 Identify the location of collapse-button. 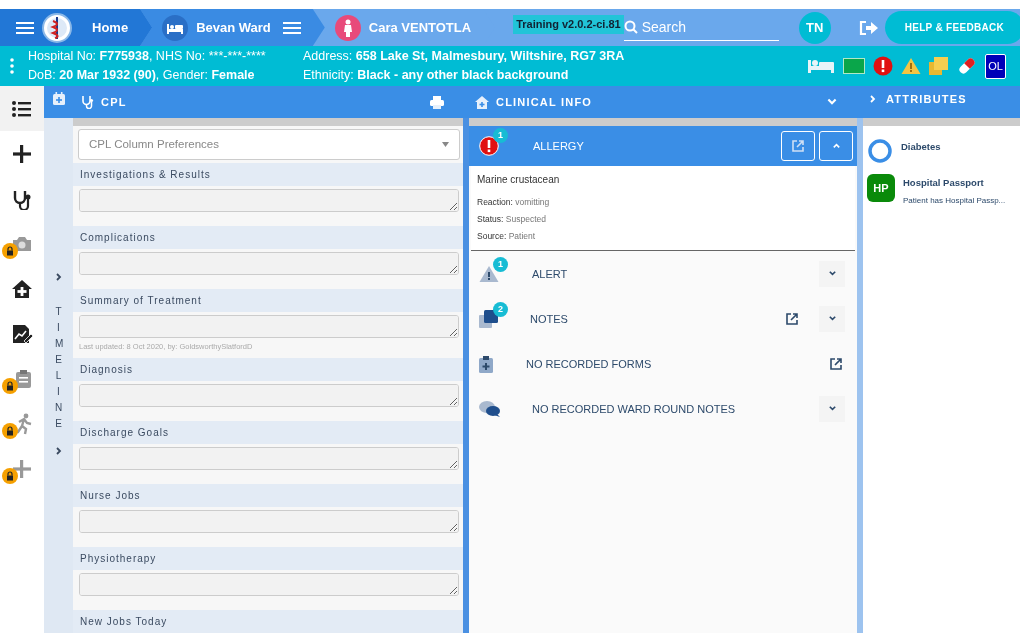
(836, 146).